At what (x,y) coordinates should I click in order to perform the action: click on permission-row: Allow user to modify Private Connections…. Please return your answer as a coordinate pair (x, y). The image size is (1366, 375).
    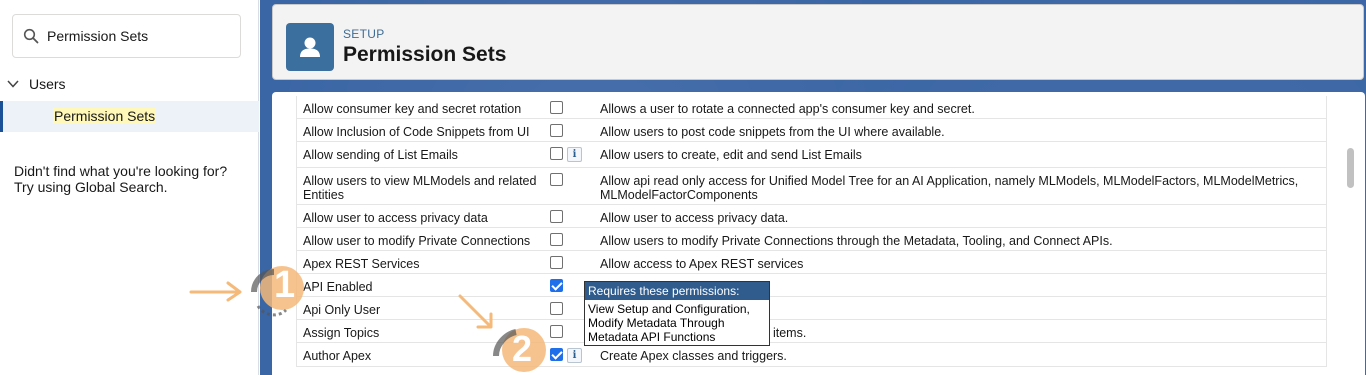
    Looking at the image, I should click on (811, 239).